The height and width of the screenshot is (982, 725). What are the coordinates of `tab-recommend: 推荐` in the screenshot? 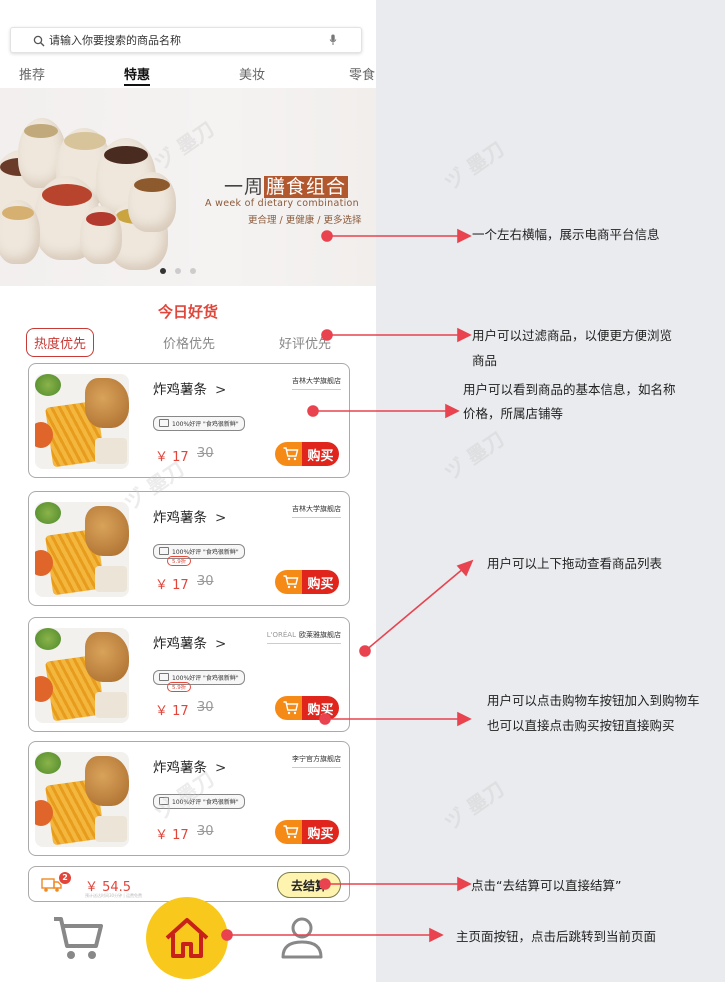 It's located at (32, 73).